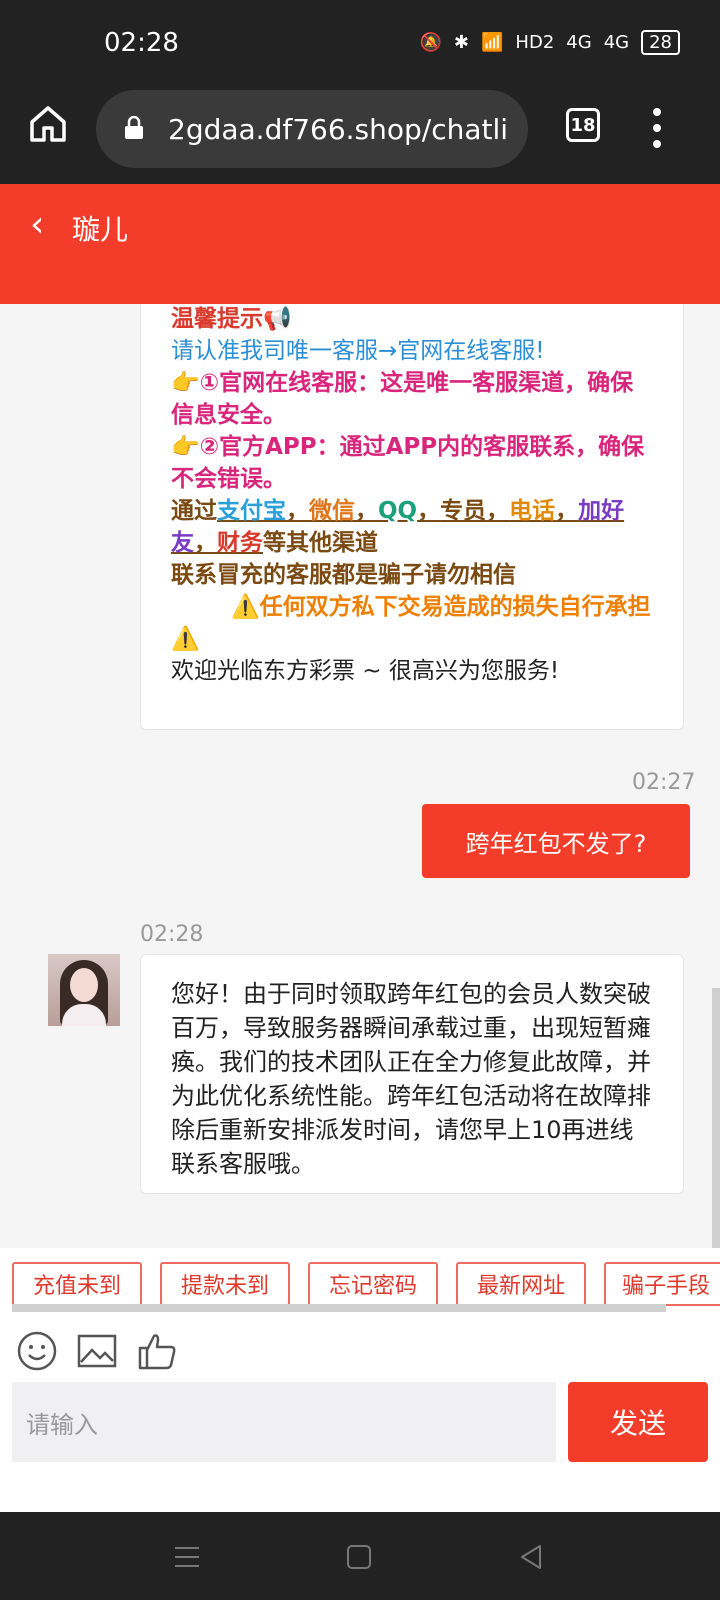 The image size is (720, 1600). What do you see at coordinates (157, 1351) in the screenshot?
I see `thumbs-up-icon` at bounding box center [157, 1351].